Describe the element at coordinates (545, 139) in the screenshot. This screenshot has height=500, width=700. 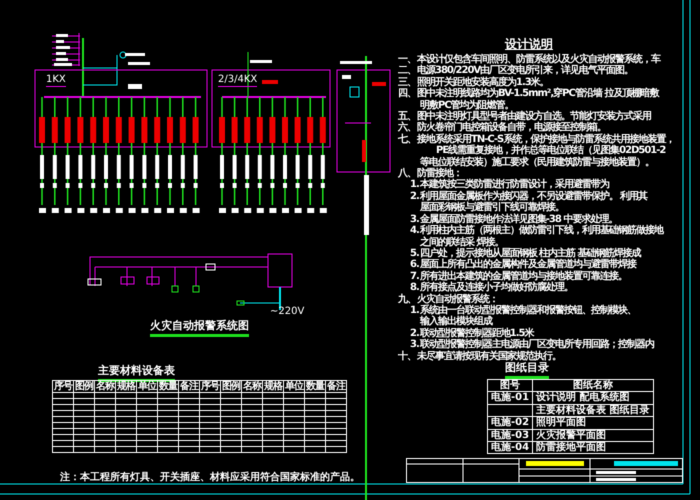
I see `note-text: 接地系统采用TN-C-S系统，保护接地与防雷系统共用接地装置，` at that location.